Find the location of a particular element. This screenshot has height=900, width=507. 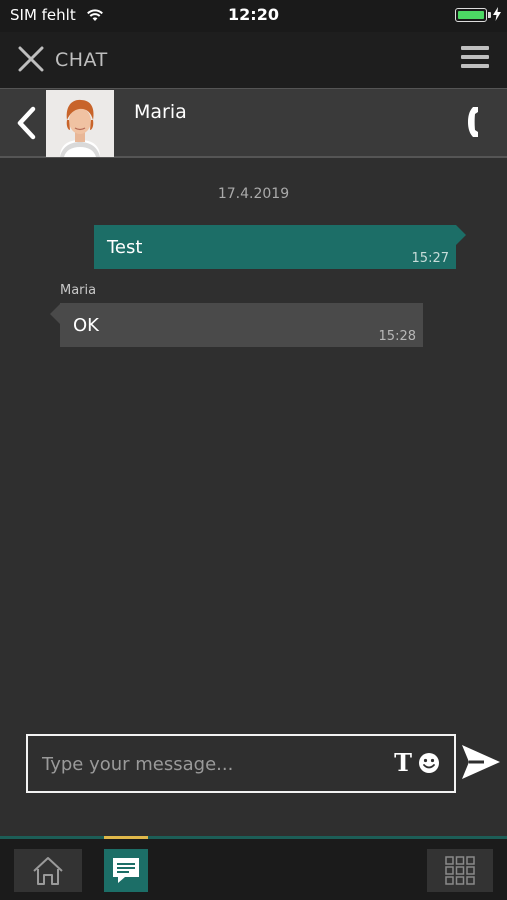

nav-apps-button is located at coordinates (460, 870).